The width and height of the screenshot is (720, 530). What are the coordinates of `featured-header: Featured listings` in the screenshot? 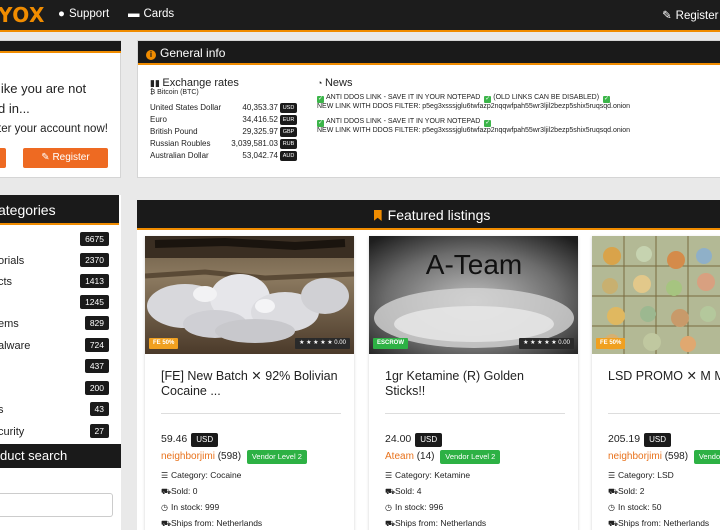 It's located at (428, 215).